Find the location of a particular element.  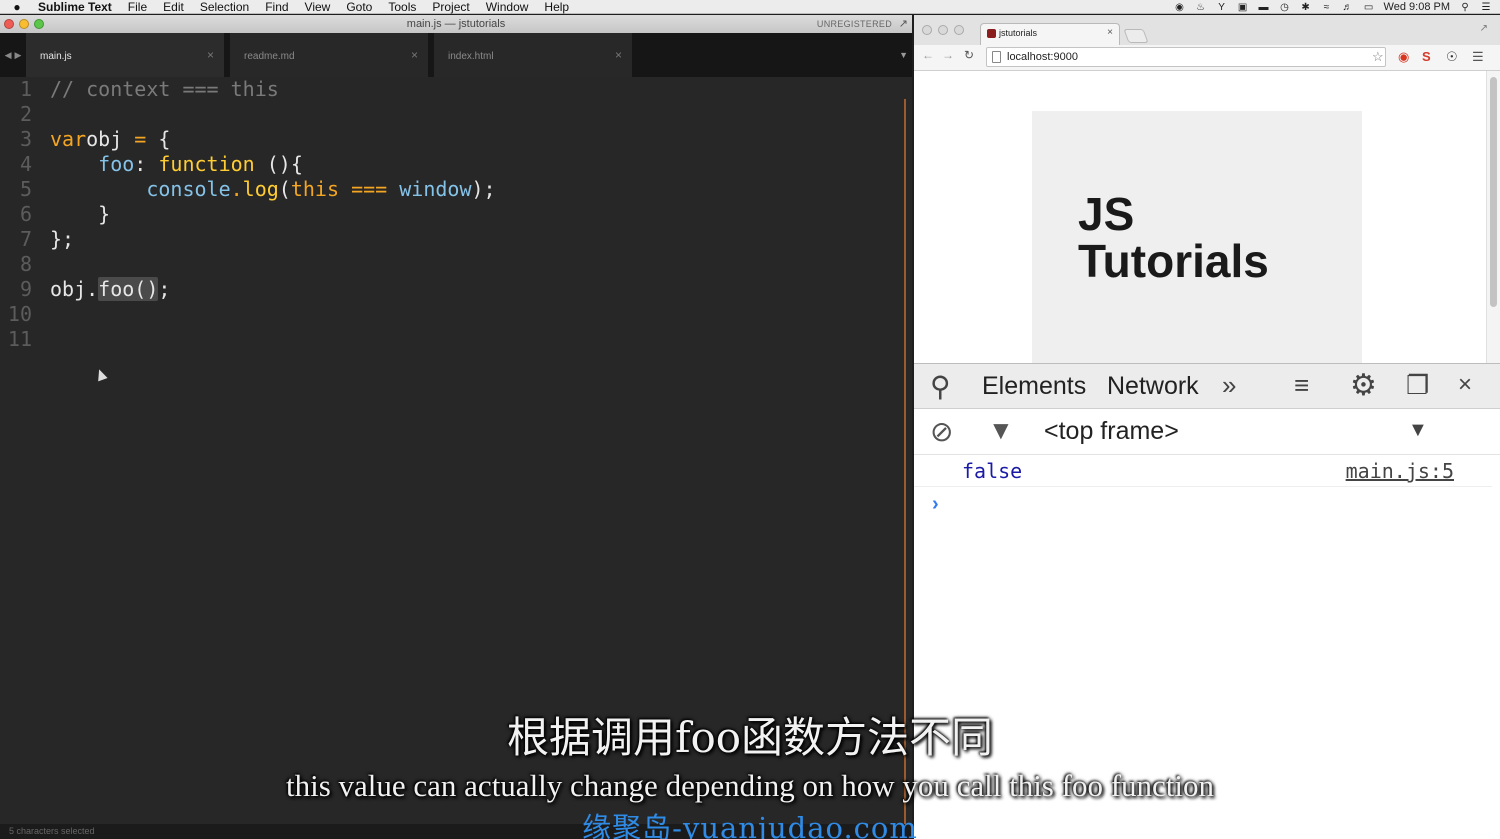

tab-elements: Elements is located at coordinates (1034, 386).